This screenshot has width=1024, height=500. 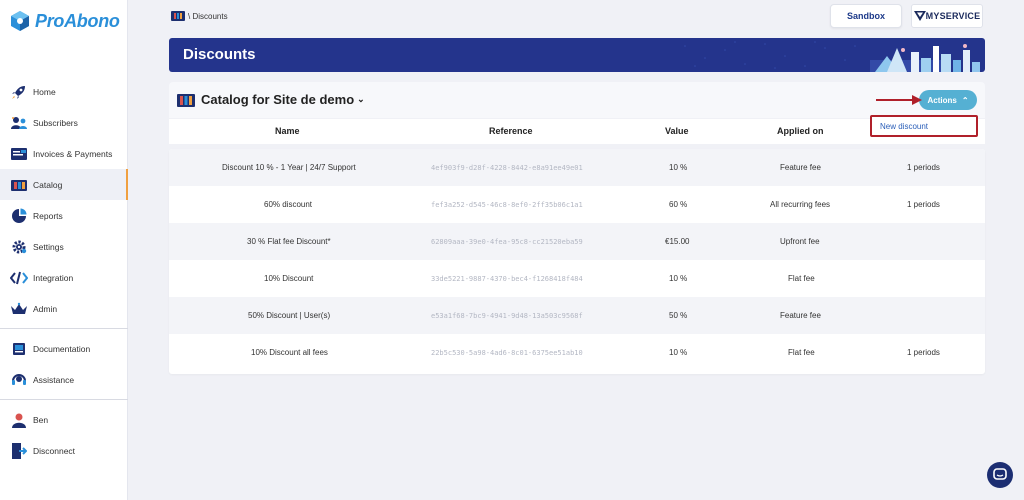 I want to click on sidebar-item-label: Reports, so click(x=48, y=215).